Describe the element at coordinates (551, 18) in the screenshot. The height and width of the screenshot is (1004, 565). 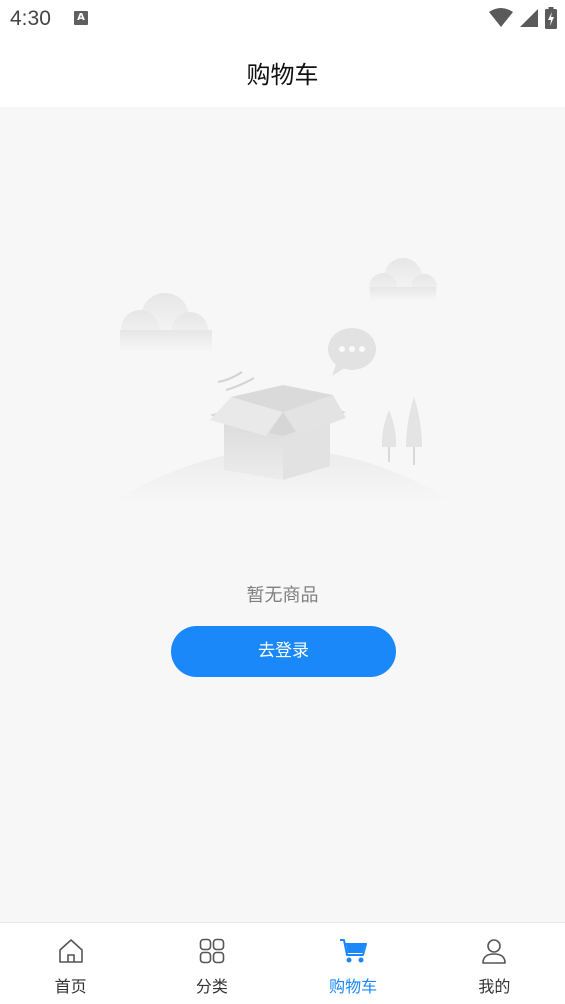
I see `battery-charging-icon` at that location.